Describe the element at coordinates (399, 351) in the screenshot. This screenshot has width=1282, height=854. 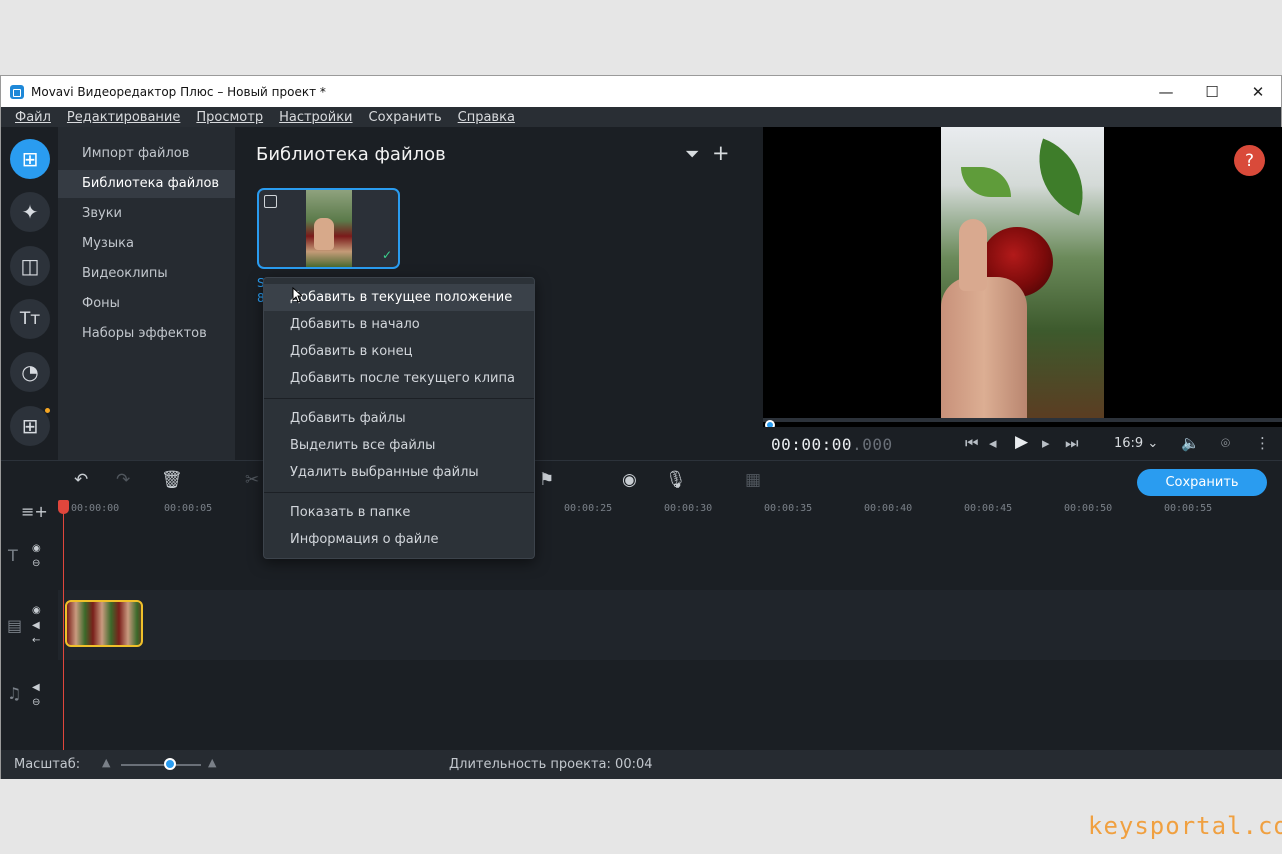
I see `menu-item-add-to-end: Добавить в конец` at that location.